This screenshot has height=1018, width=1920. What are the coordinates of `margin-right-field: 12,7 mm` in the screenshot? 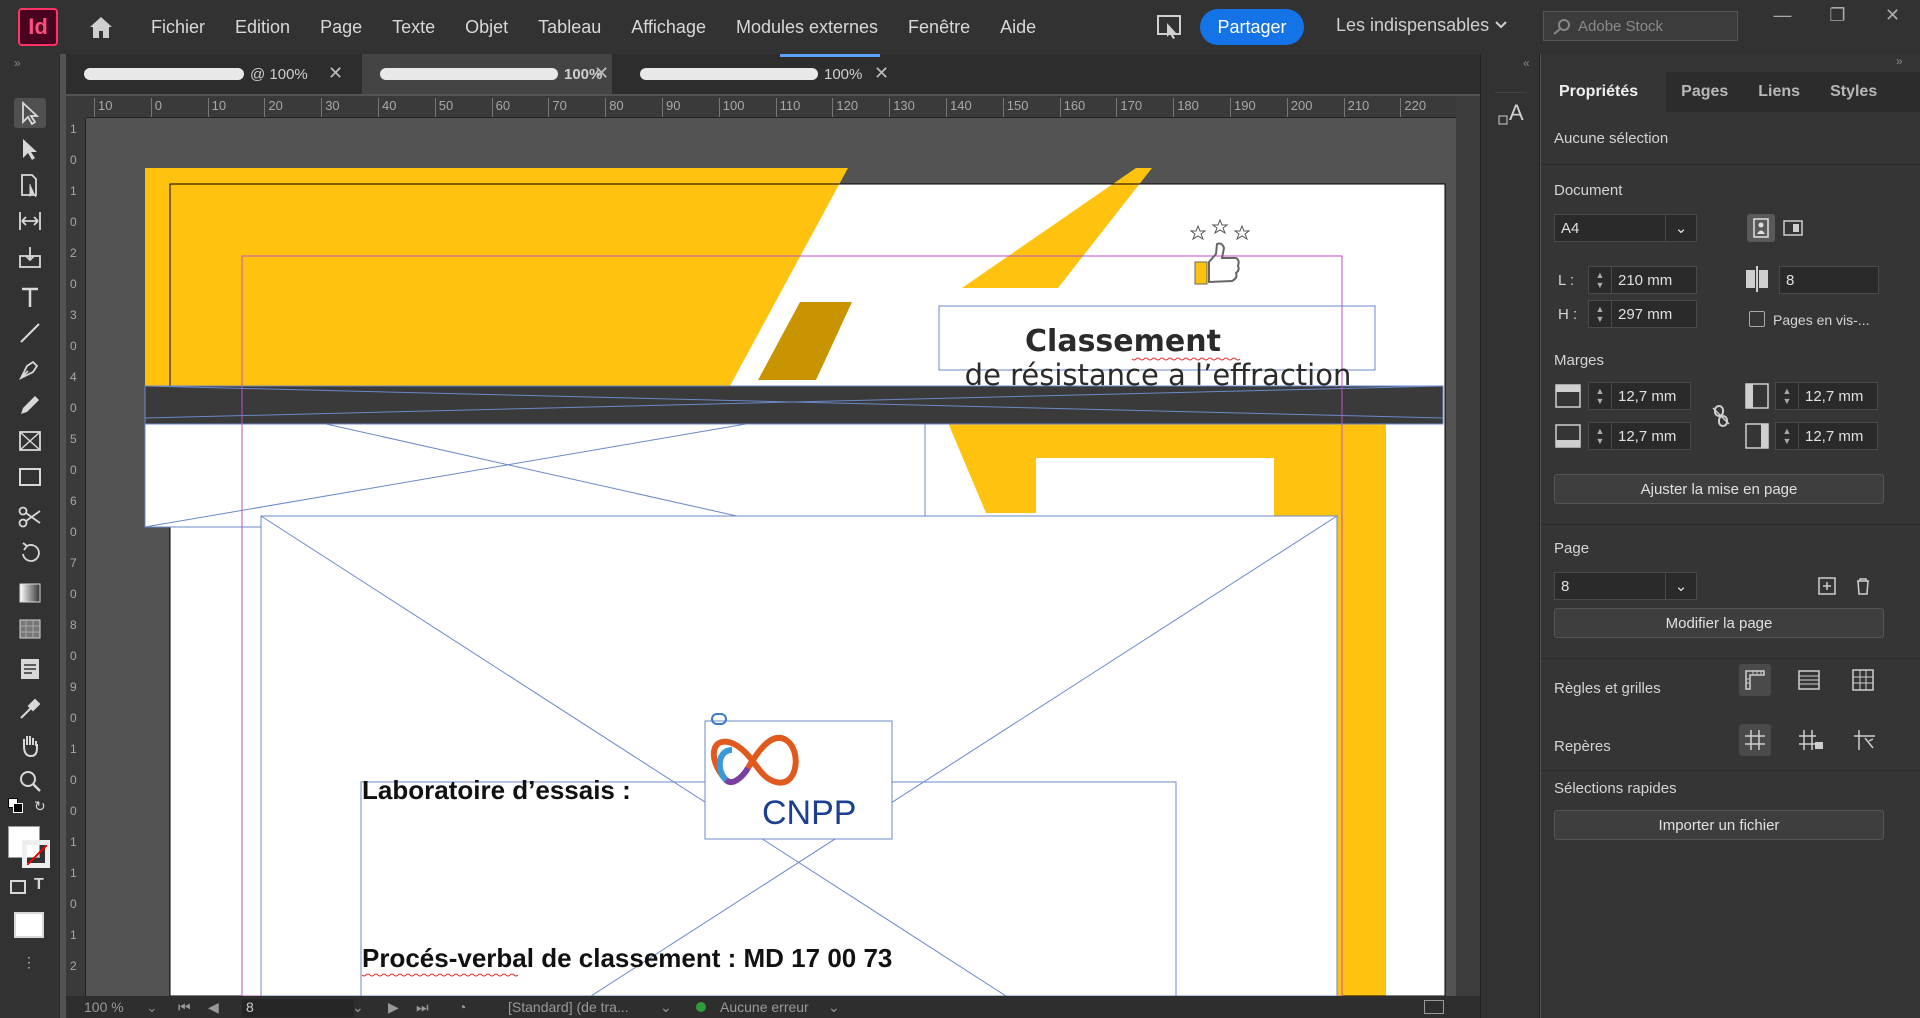 It's located at (1838, 436).